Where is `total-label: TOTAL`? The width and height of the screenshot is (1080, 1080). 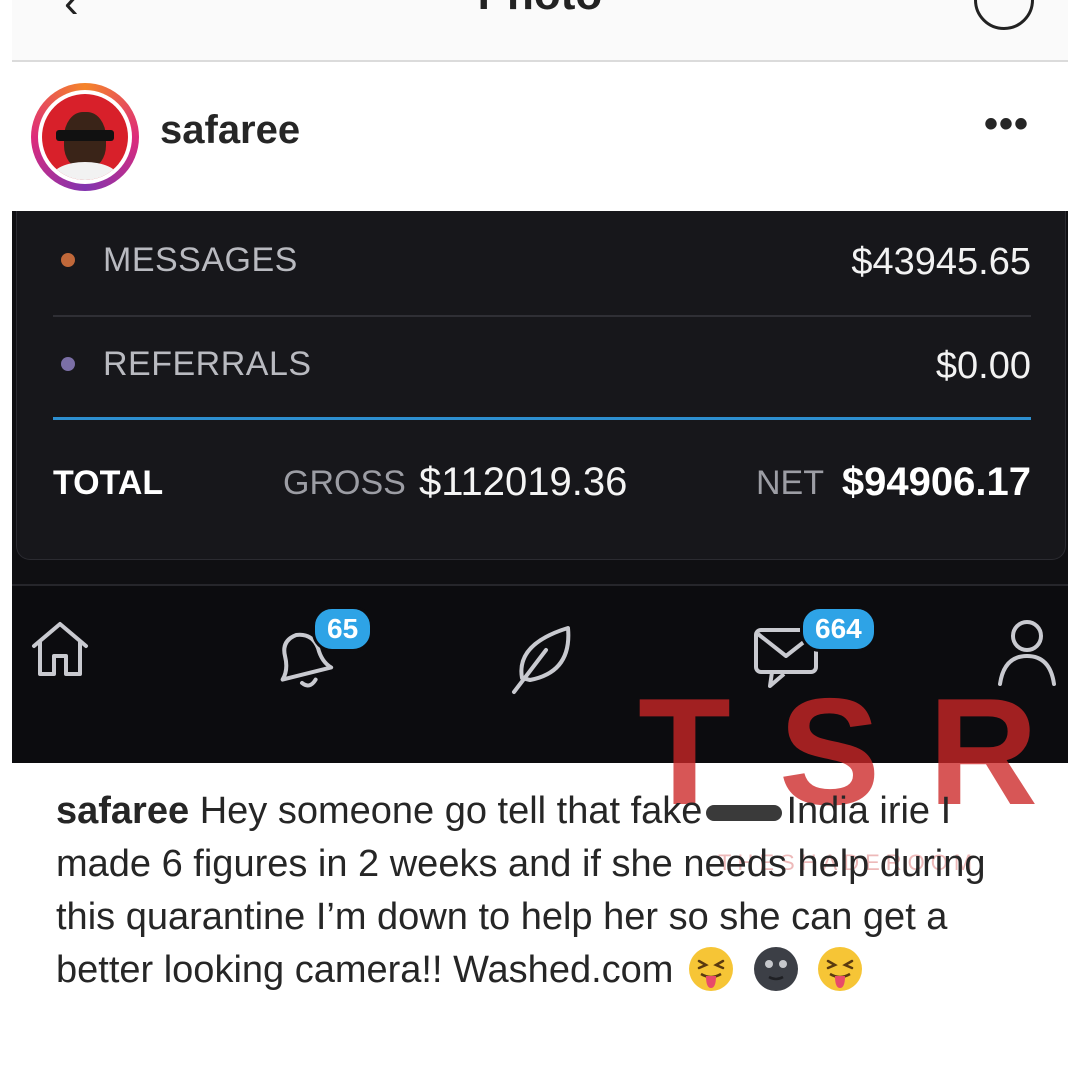
total-label: TOTAL is located at coordinates (108, 483).